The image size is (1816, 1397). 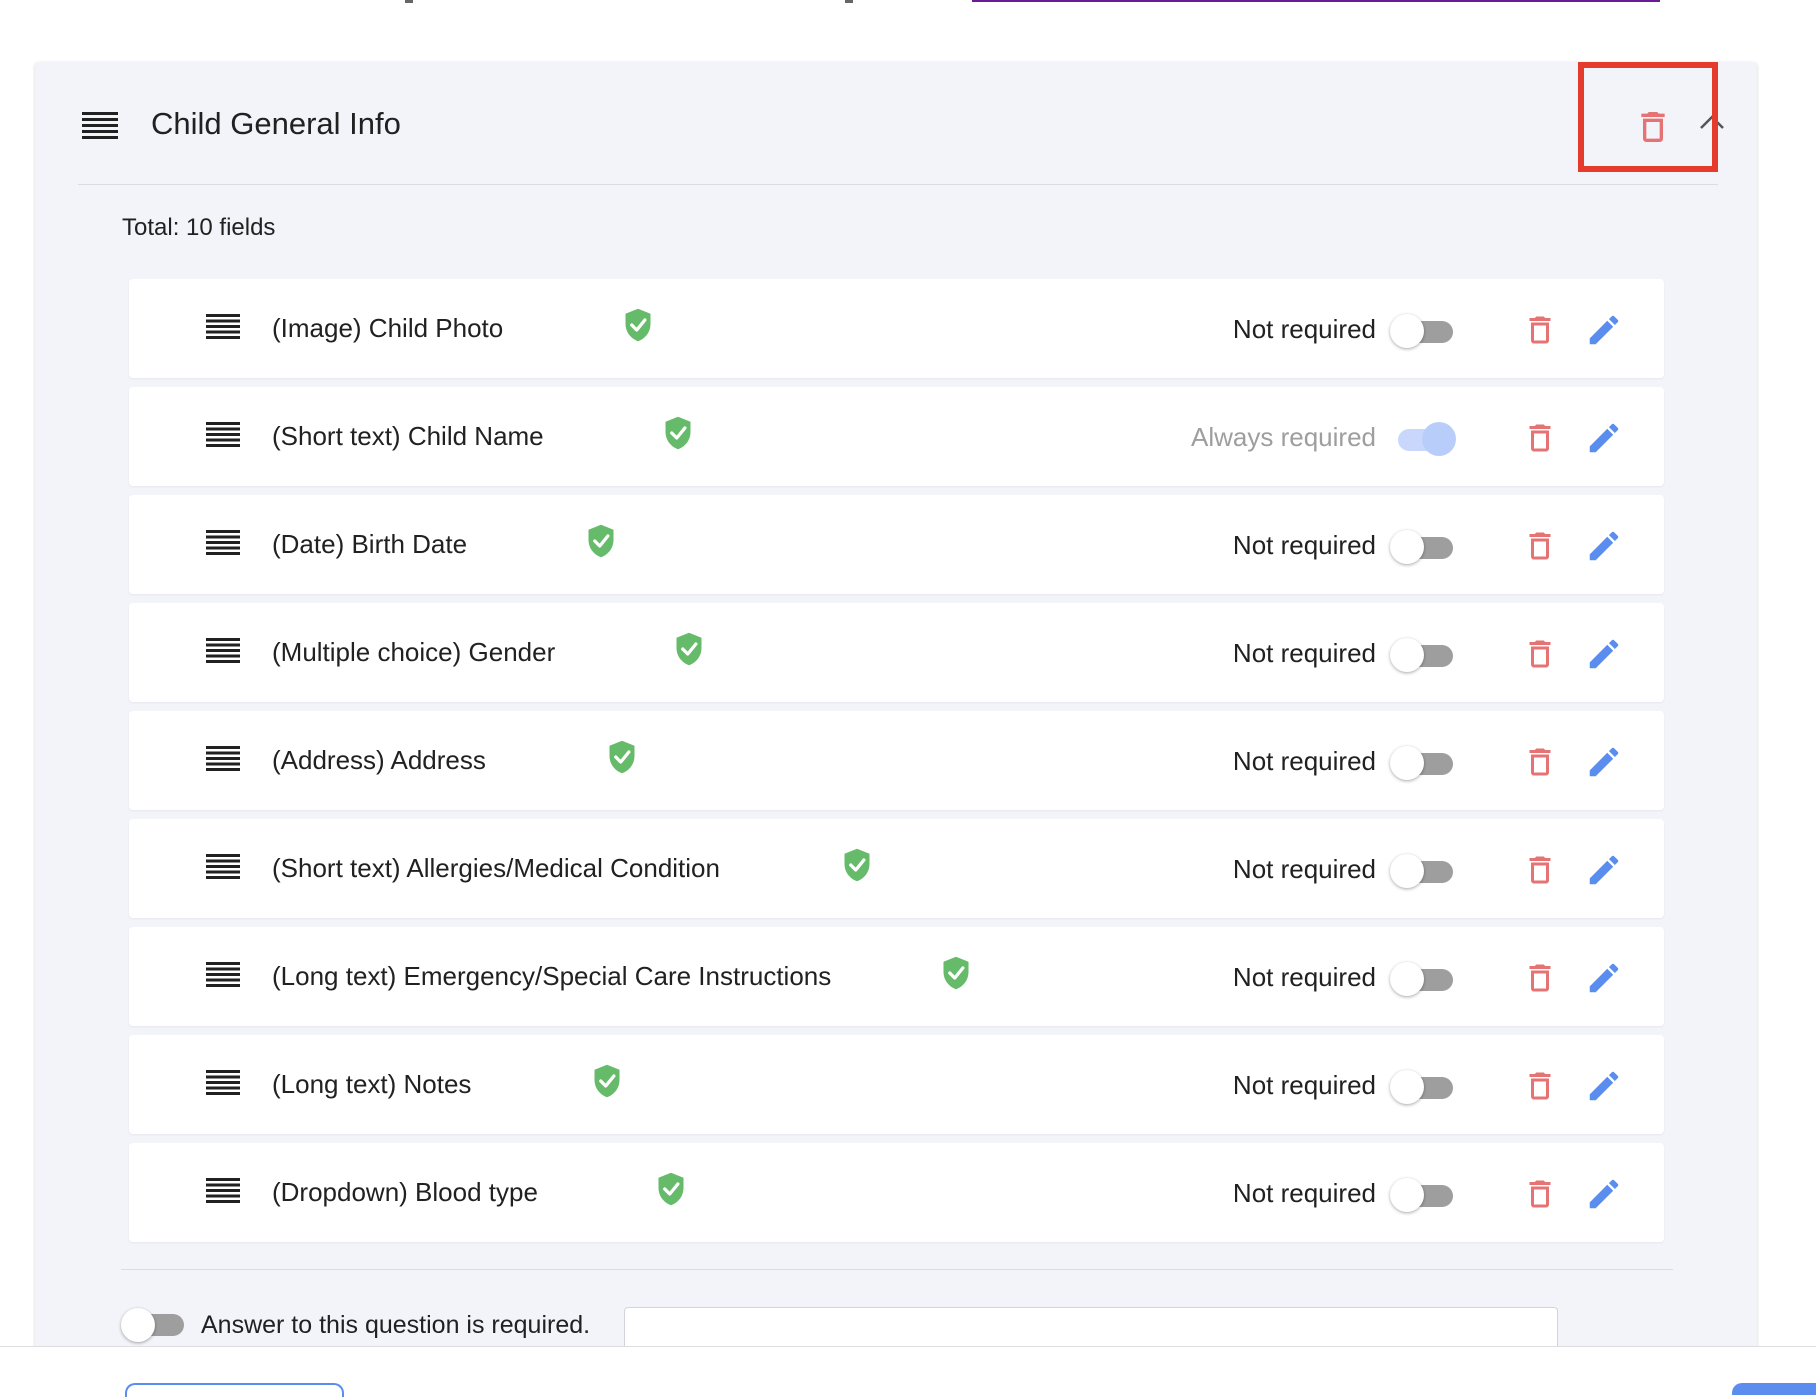 I want to click on field-label: (Short text) Allergies/Medical Condition, so click(x=496, y=868).